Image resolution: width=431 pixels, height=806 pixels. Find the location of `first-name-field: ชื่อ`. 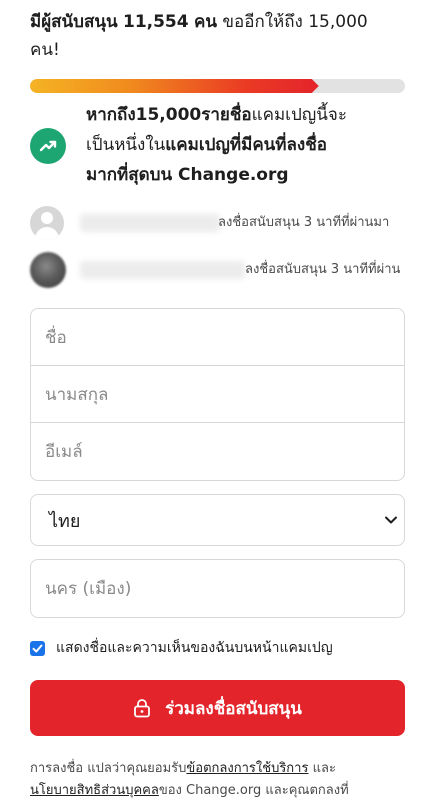

first-name-field: ชื่อ is located at coordinates (217, 337).